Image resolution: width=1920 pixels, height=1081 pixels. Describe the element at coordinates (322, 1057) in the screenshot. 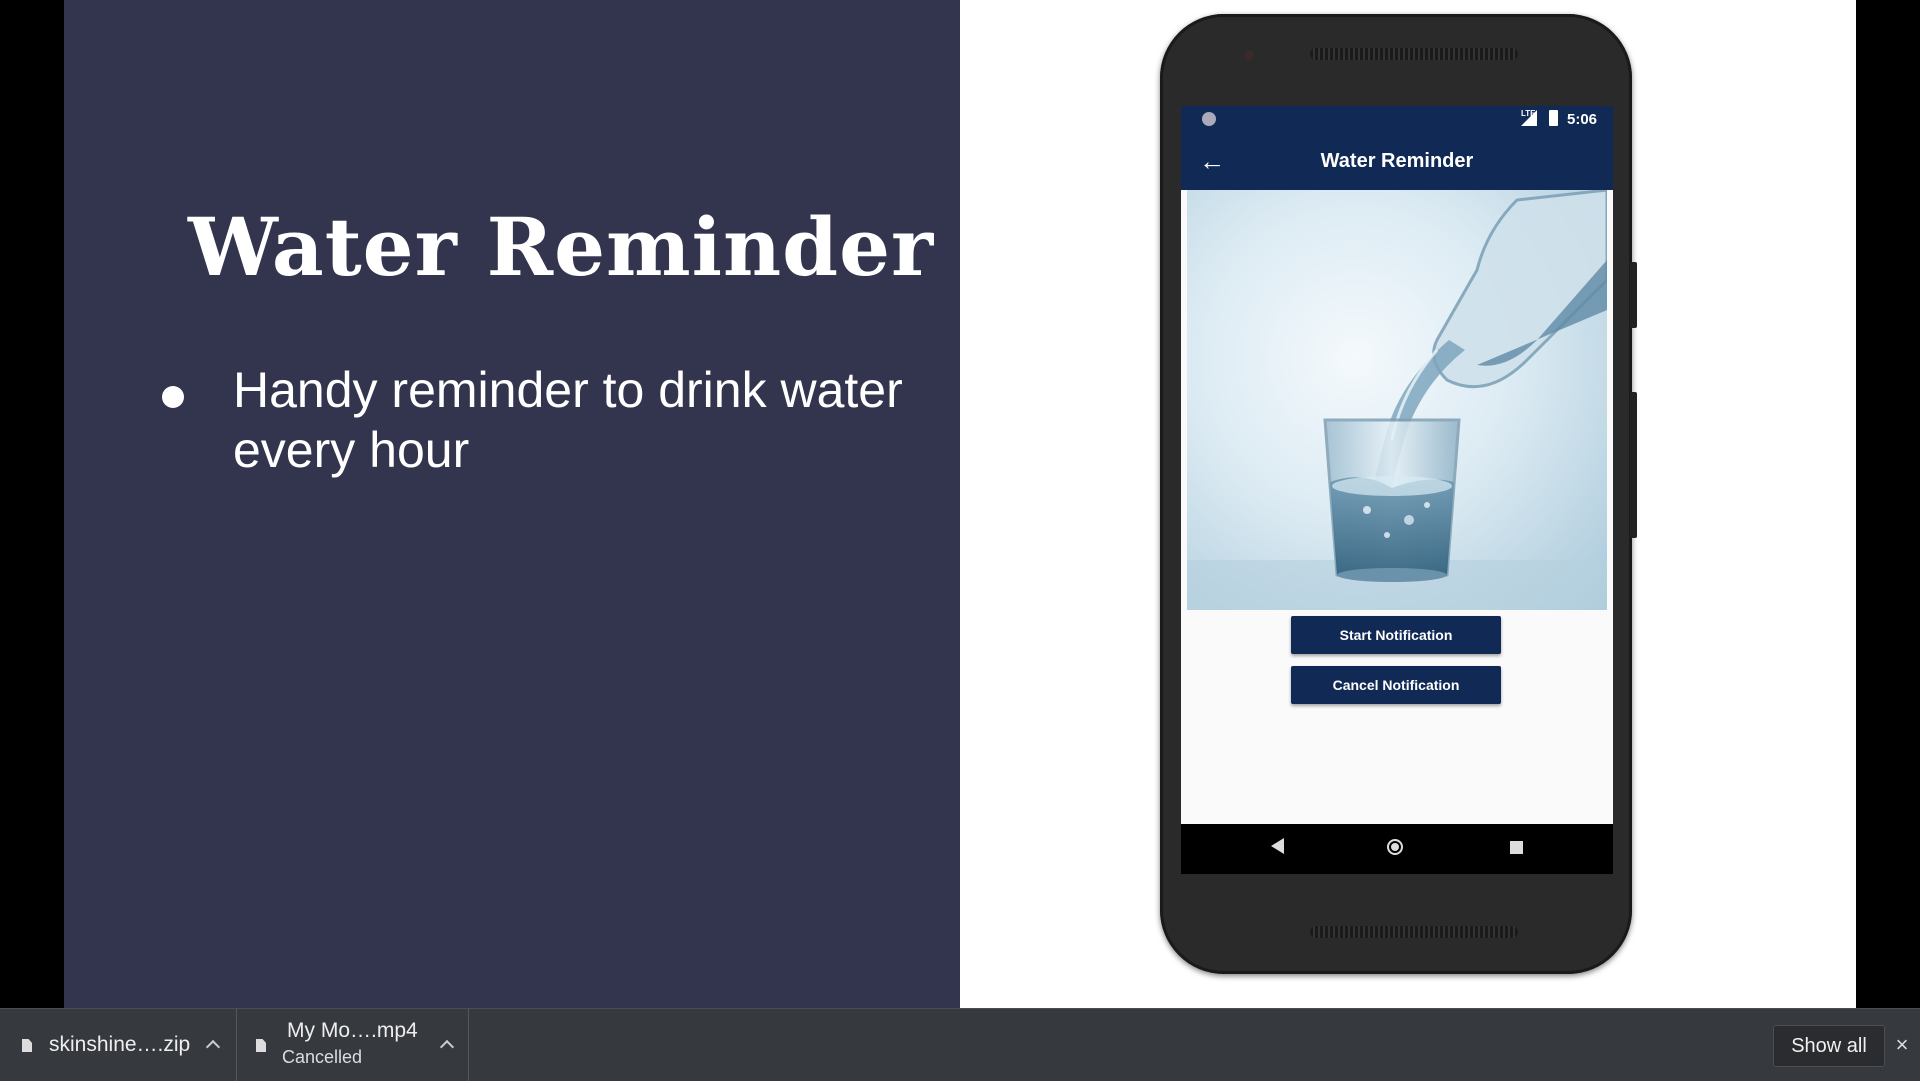

I see `download-status: Cancelled` at that location.